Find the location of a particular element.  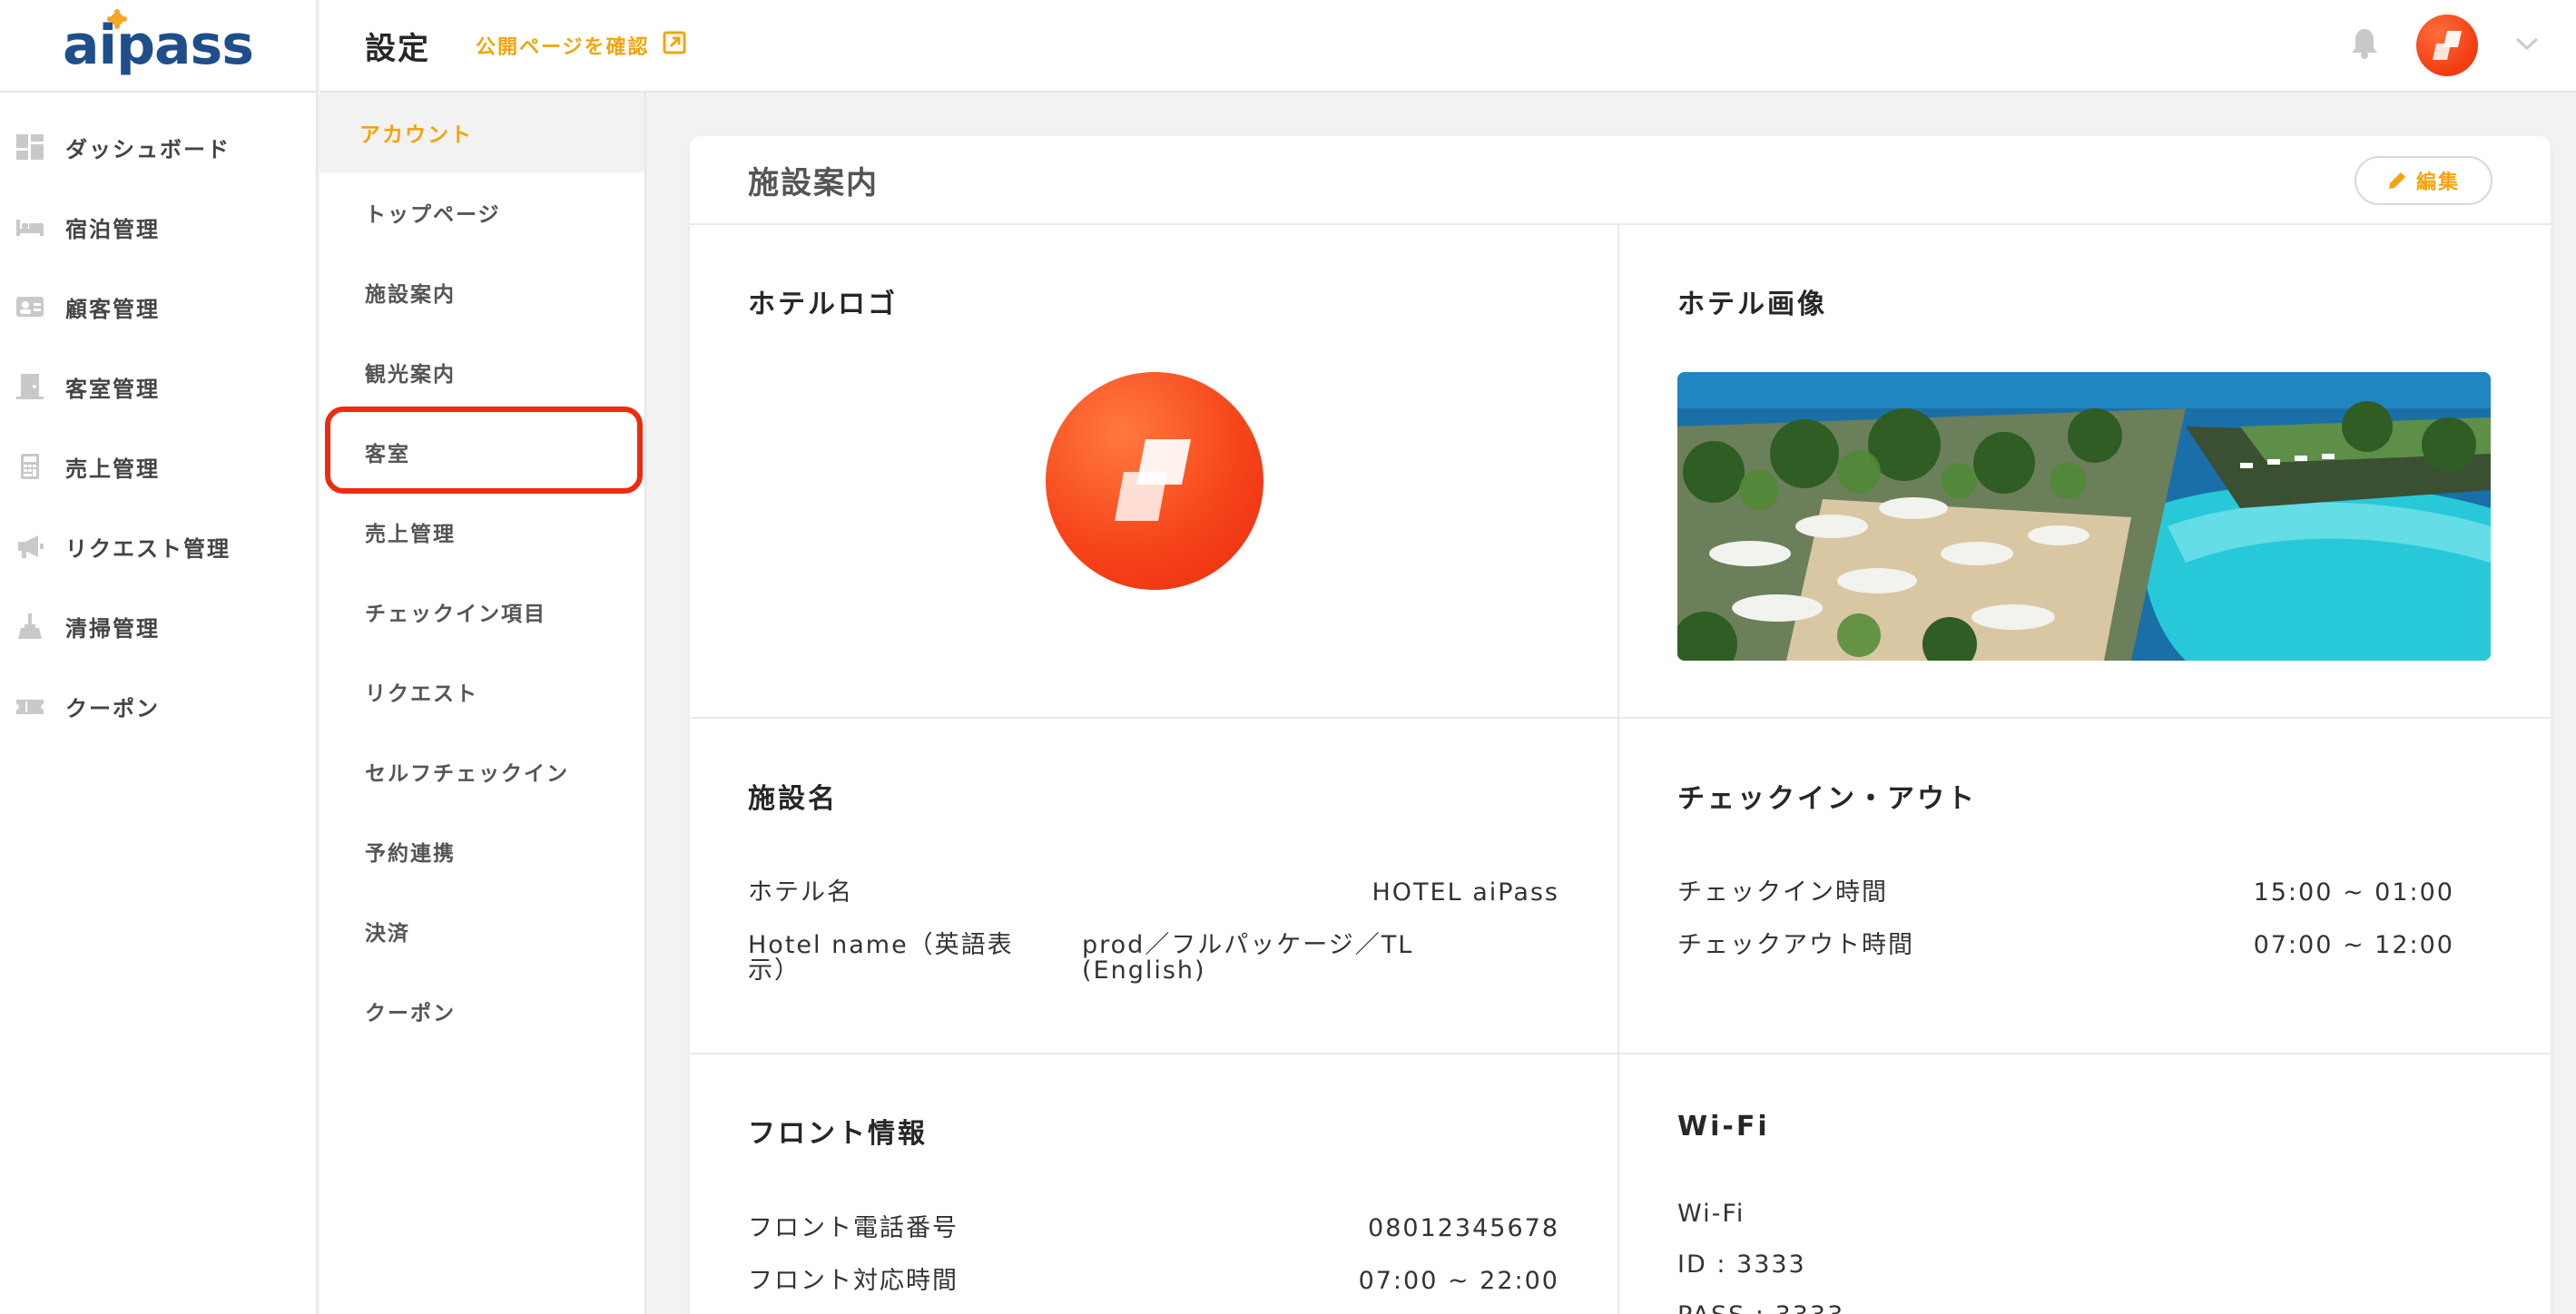

edit-button: 編集 is located at coordinates (2423, 180).